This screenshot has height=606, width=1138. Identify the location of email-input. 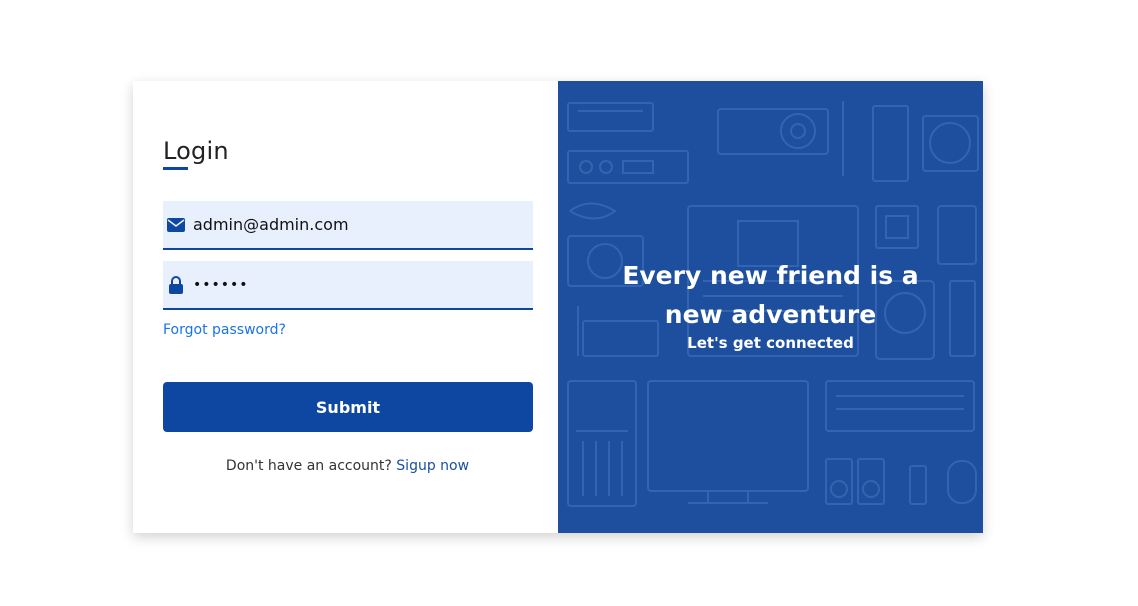
(358, 224).